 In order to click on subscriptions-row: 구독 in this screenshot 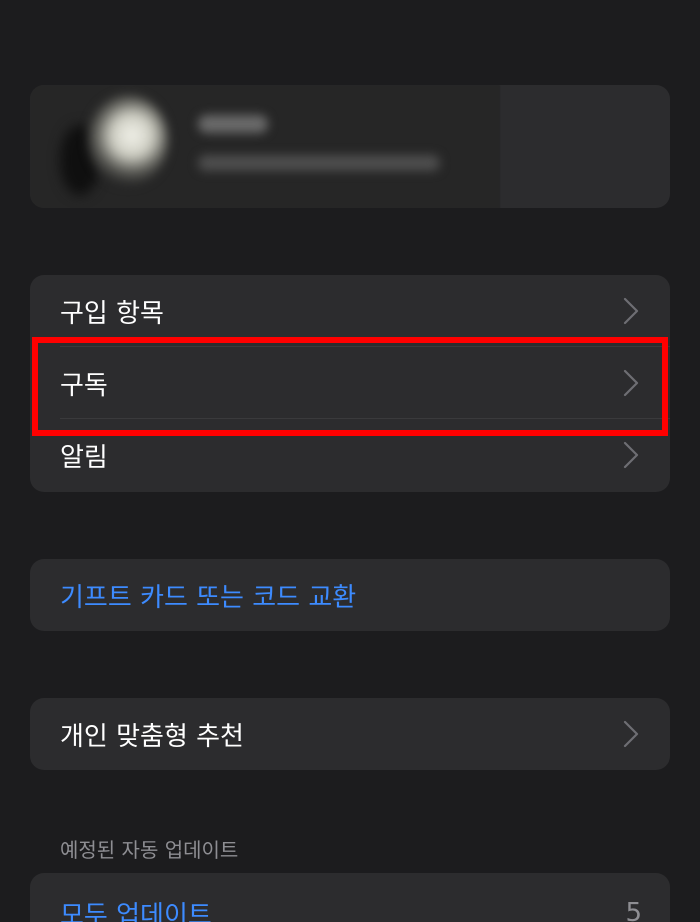, I will do `click(350, 383)`.